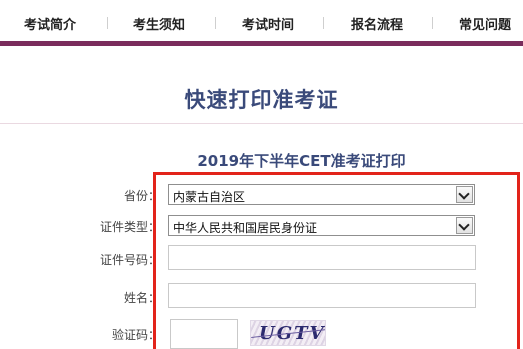  Describe the element at coordinates (159, 23) in the screenshot. I see `nav-link-candidate-notice: 考生须知` at that location.